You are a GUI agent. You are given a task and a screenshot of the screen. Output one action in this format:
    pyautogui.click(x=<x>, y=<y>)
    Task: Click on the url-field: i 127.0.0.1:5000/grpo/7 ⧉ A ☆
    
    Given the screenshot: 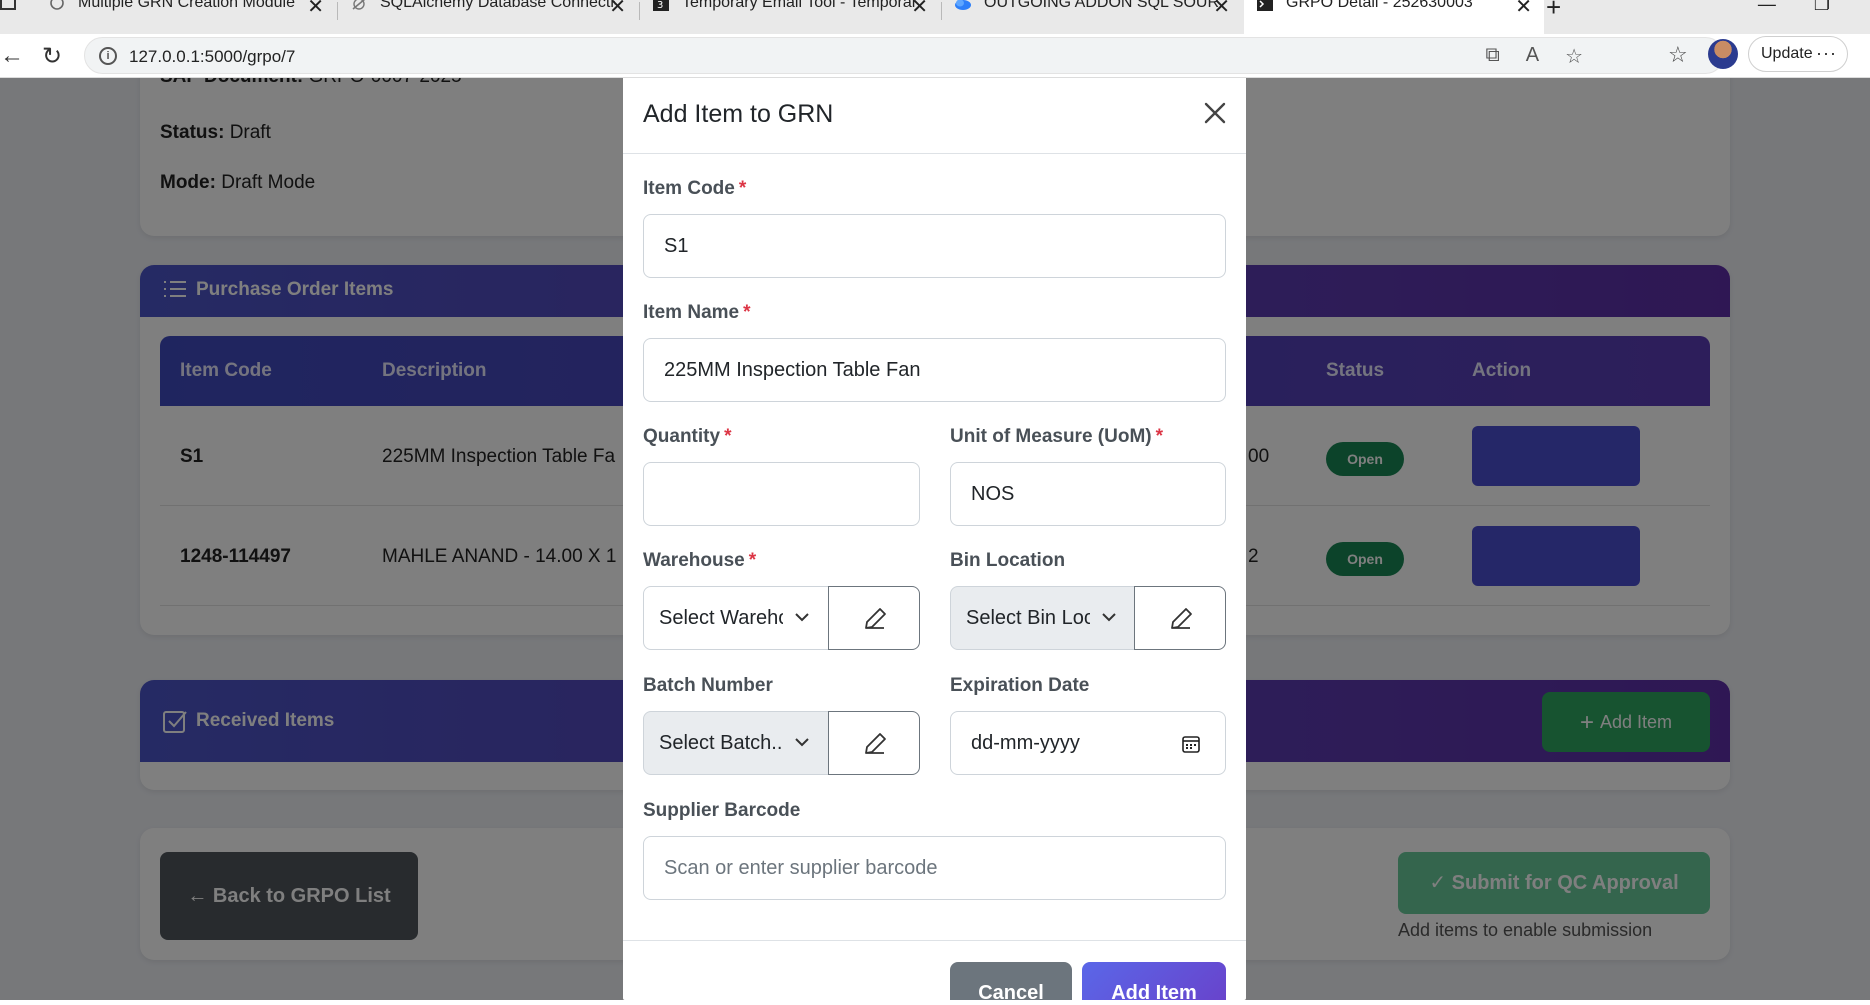 What is the action you would take?
    pyautogui.click(x=904, y=55)
    